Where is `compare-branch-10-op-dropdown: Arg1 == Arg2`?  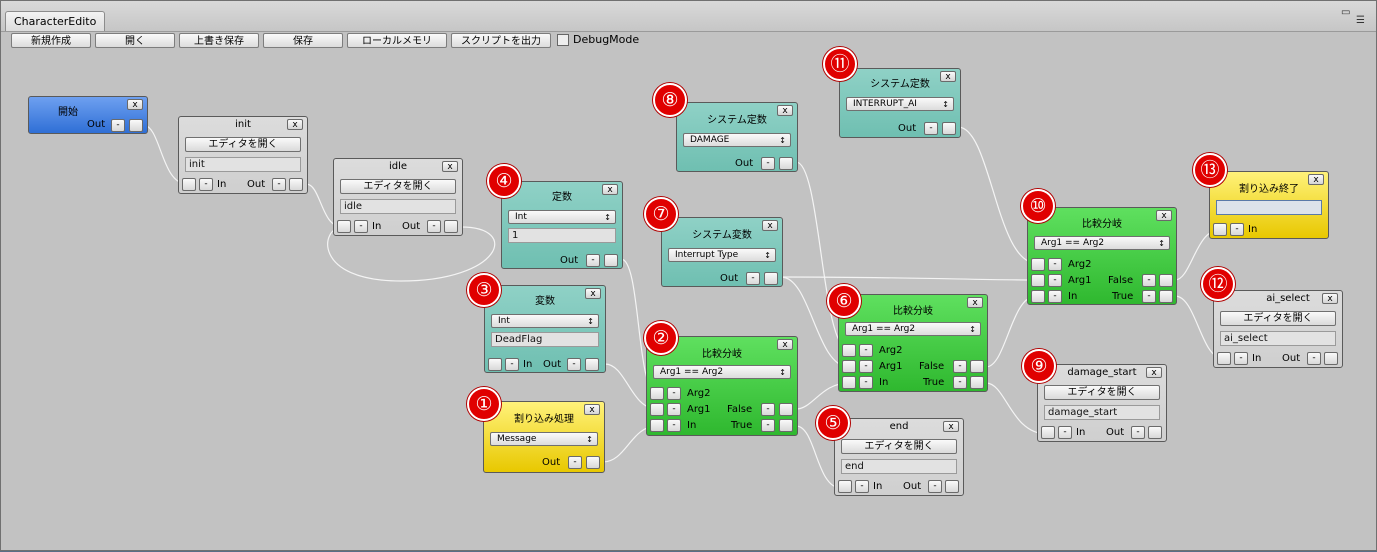
compare-branch-10-op-dropdown: Arg1 == Arg2 is located at coordinates (1102, 243).